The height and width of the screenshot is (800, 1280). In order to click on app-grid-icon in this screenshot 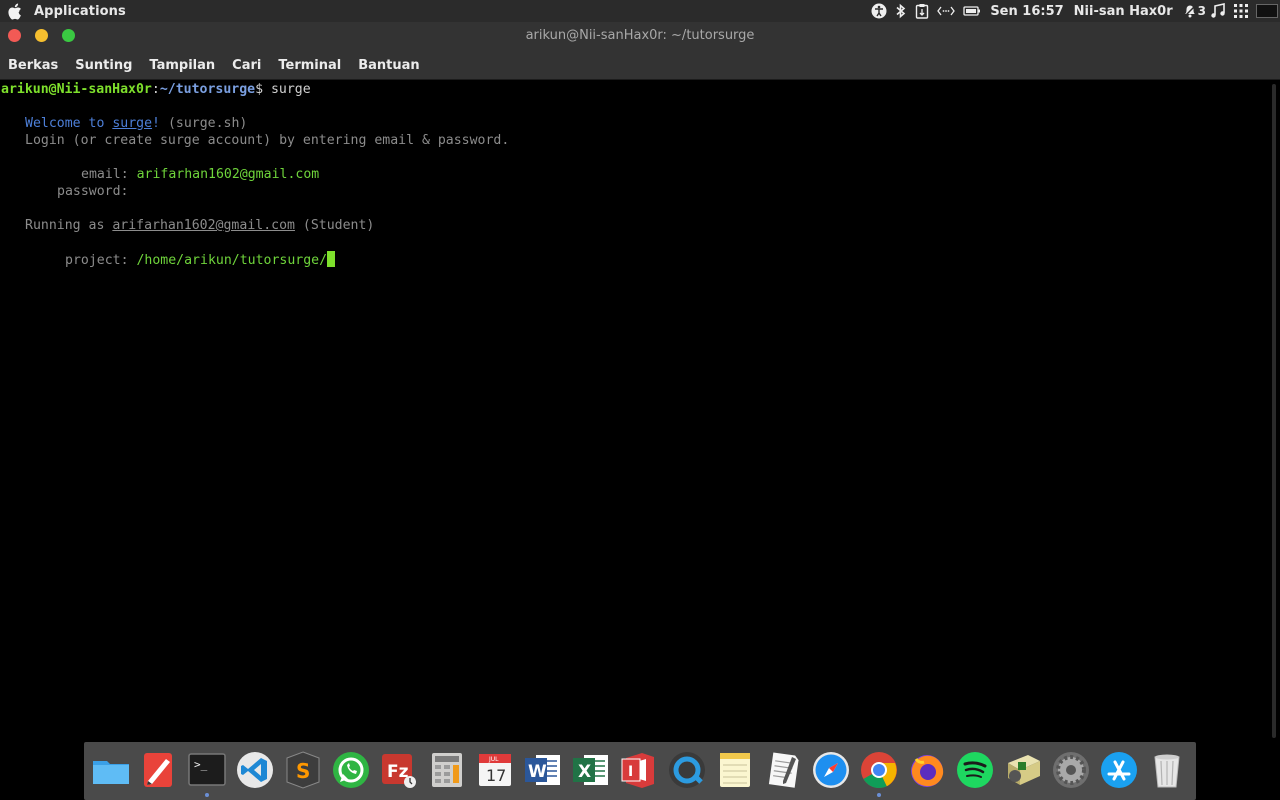, I will do `click(1241, 11)`.